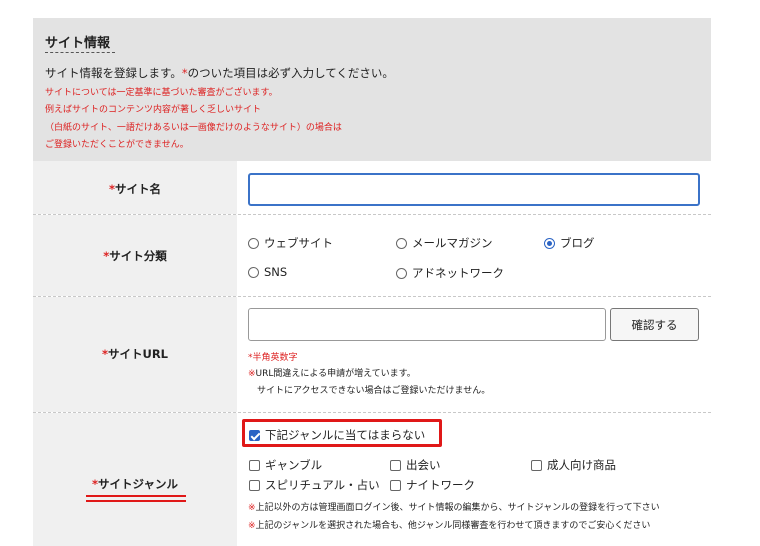 This screenshot has width=760, height=546. I want to click on radio-website: ウェブサイト, so click(290, 243).